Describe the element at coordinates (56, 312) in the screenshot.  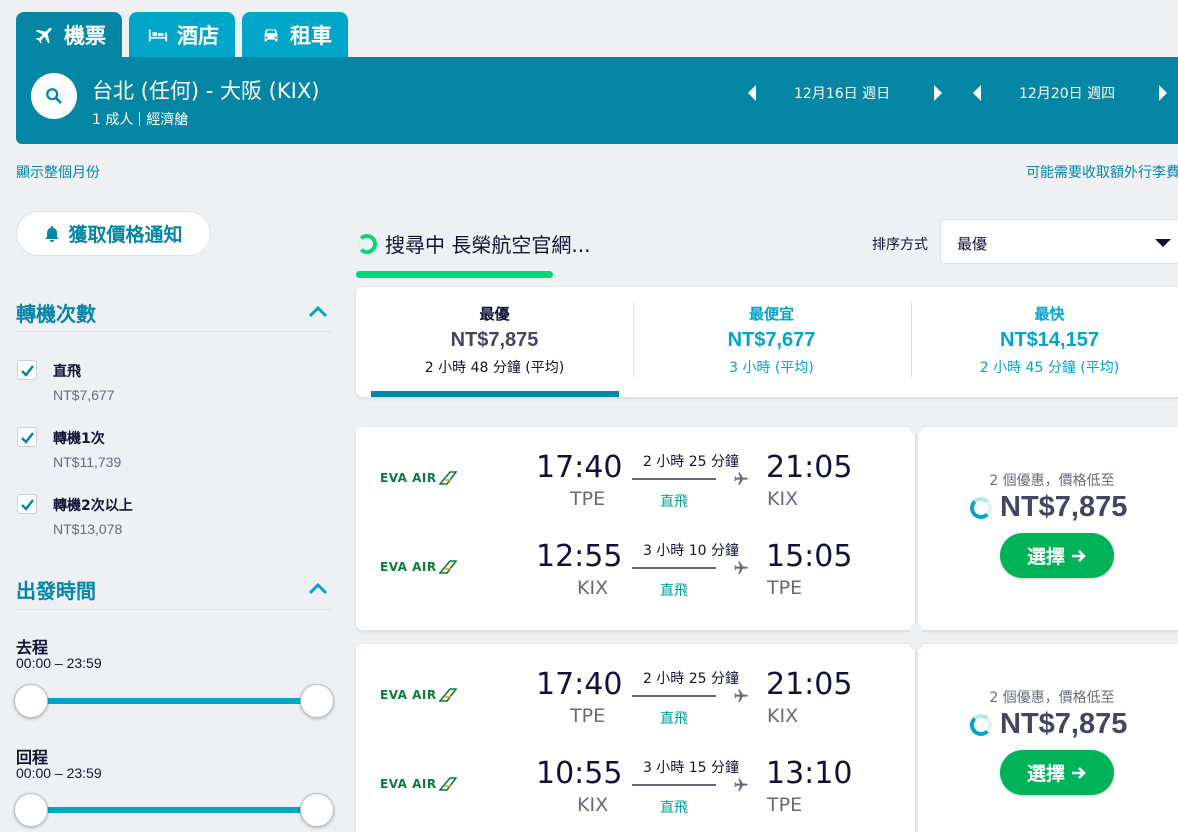
I see `stops-filter-title: 轉機次數` at that location.